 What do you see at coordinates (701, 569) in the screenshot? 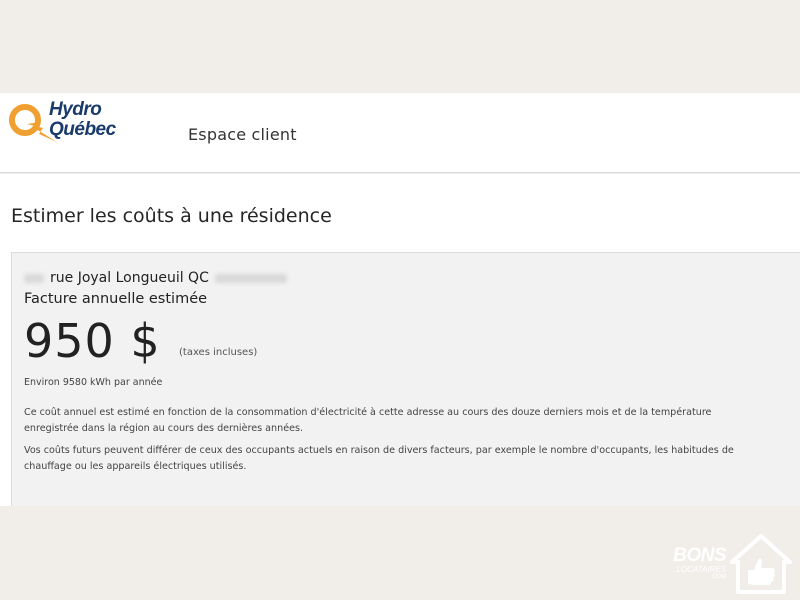
I see `watermark-line-2: LOCATAIRES` at bounding box center [701, 569].